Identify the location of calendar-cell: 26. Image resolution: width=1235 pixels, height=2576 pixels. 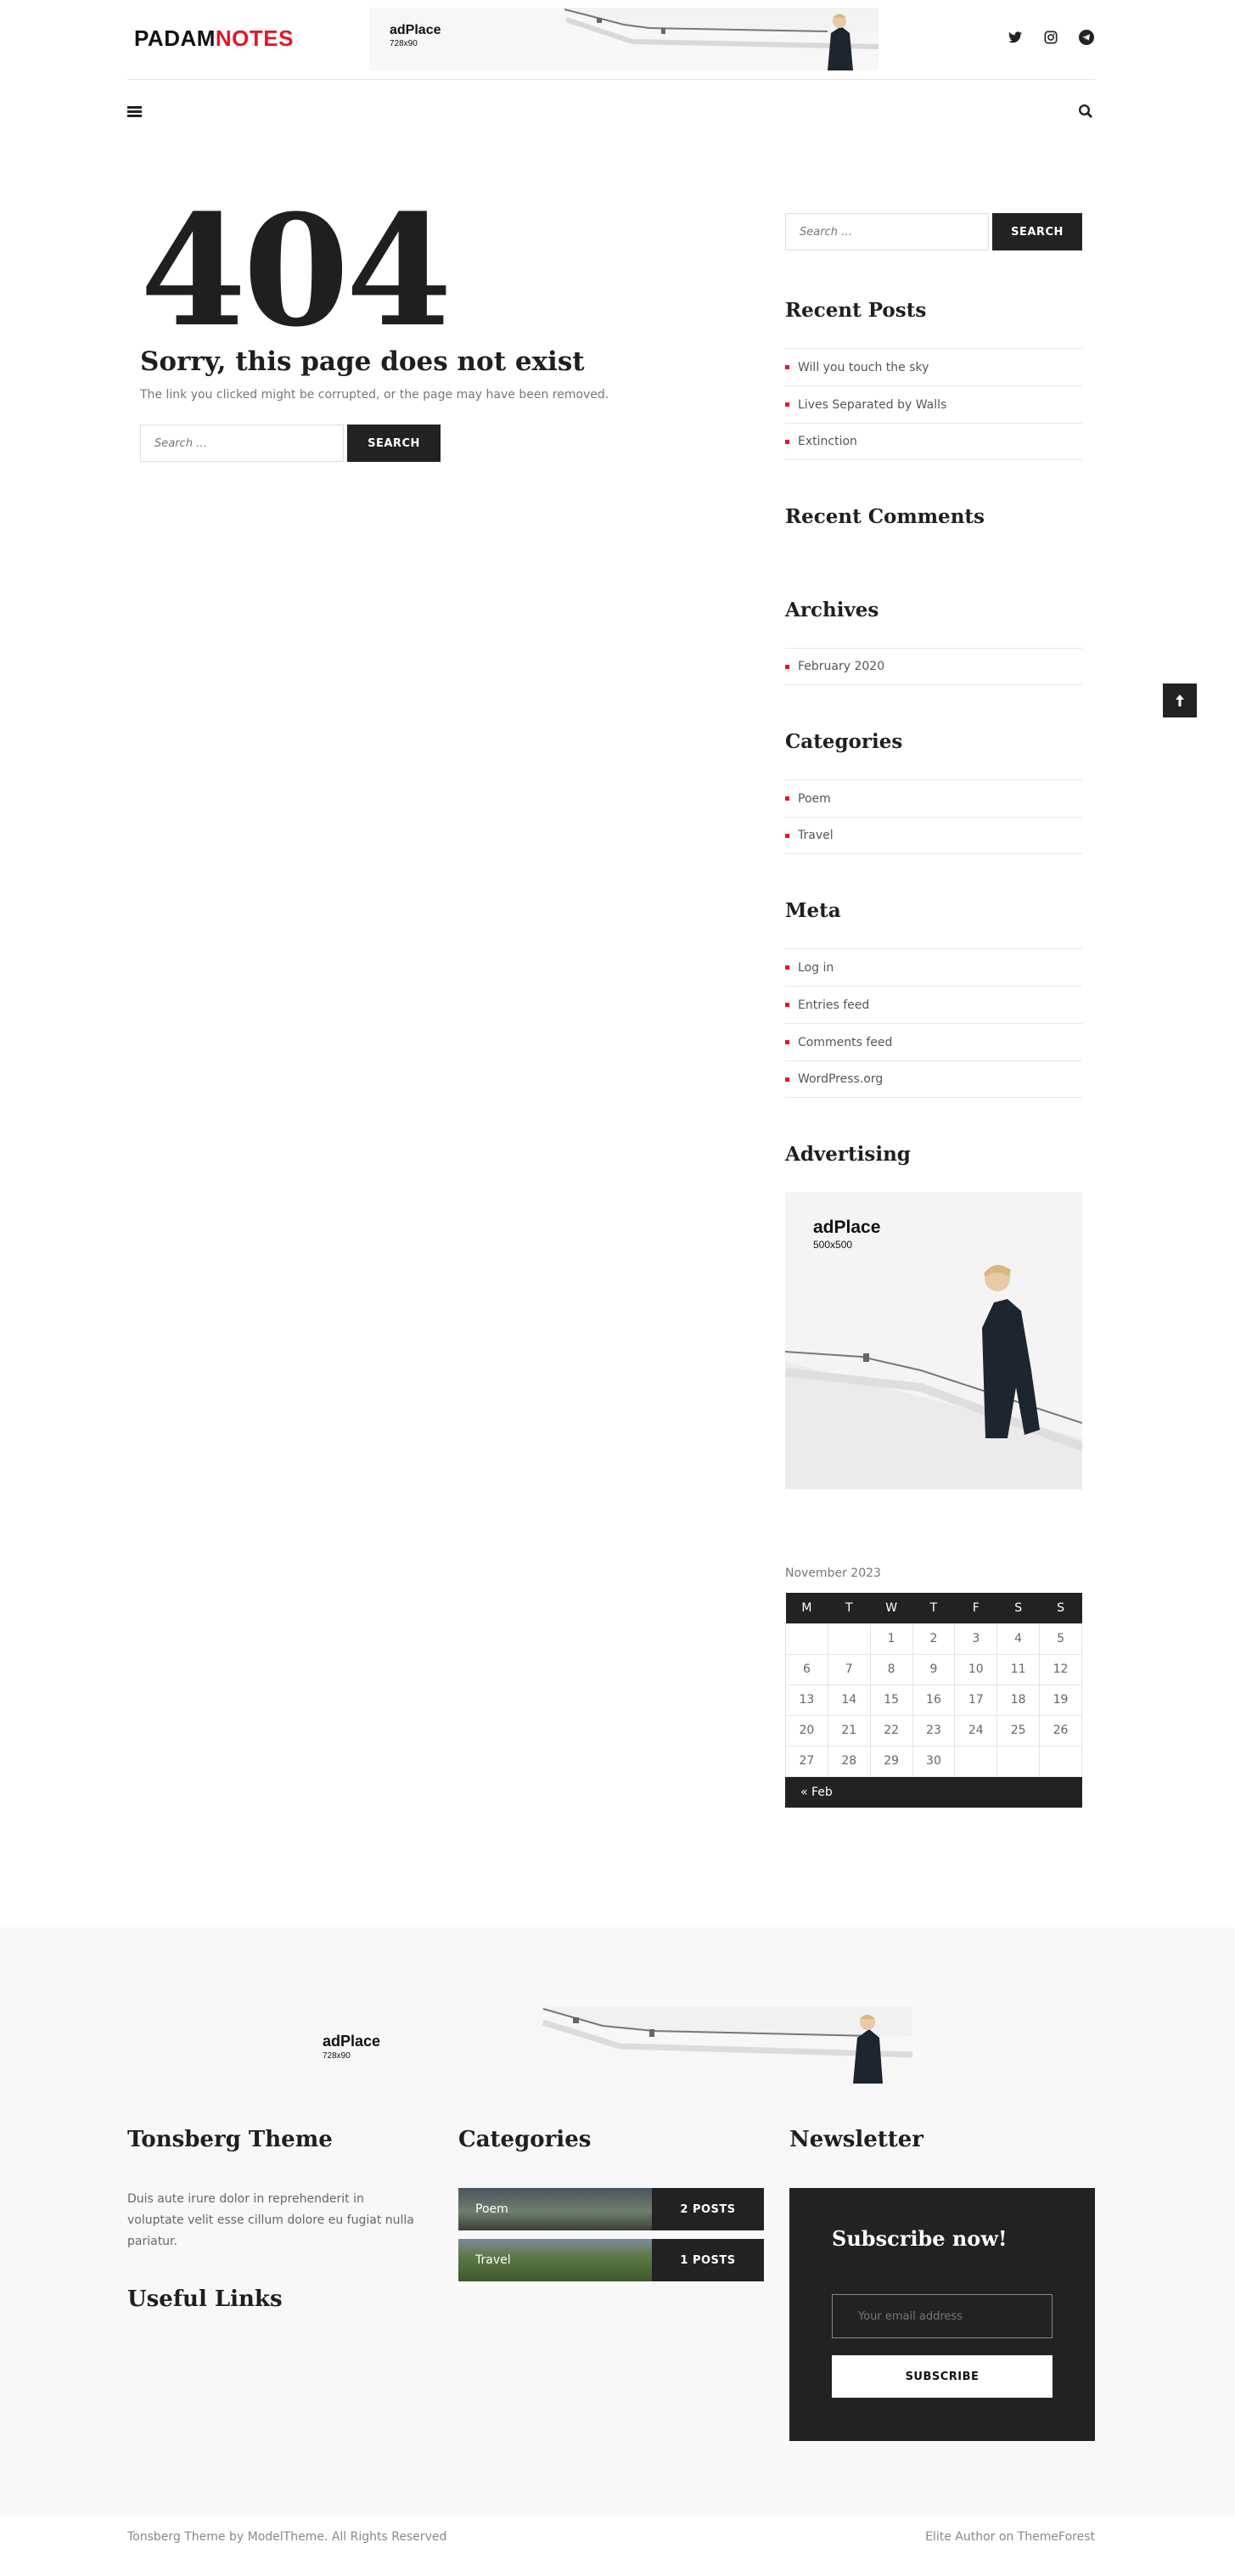
(1060, 1730).